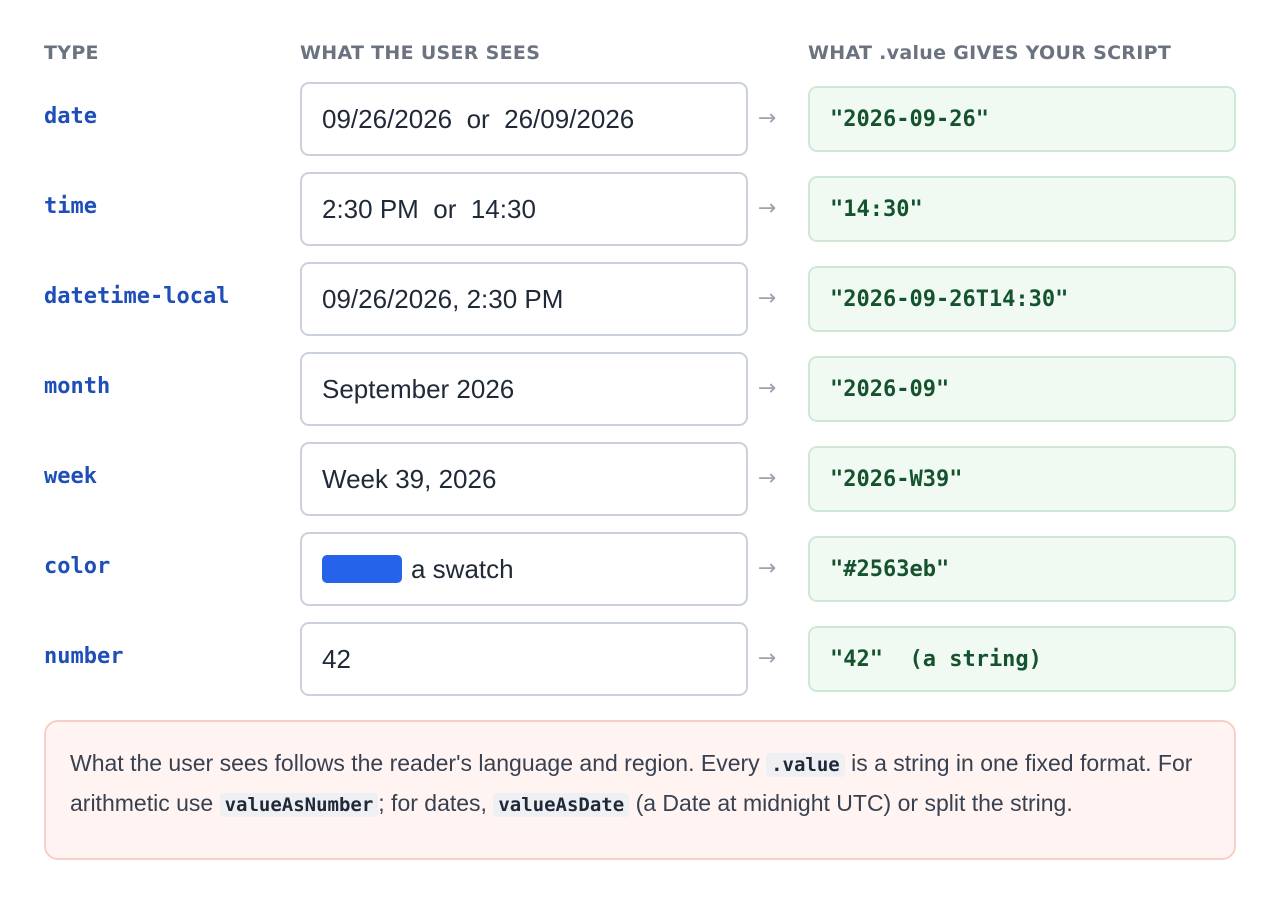  Describe the element at coordinates (524, 479) in the screenshot. I see `user-sees-box: Week 39, 2026` at that location.